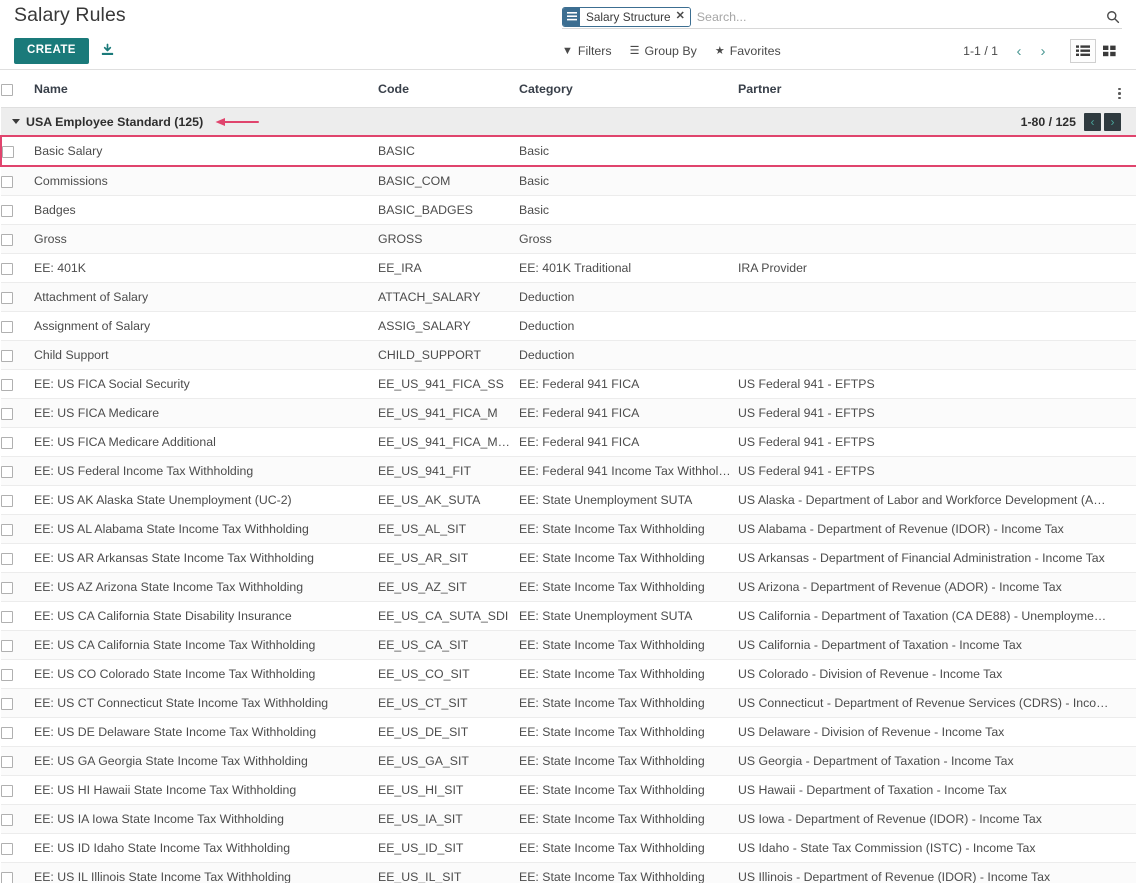  I want to click on select-all-checkbox, so click(7, 89).